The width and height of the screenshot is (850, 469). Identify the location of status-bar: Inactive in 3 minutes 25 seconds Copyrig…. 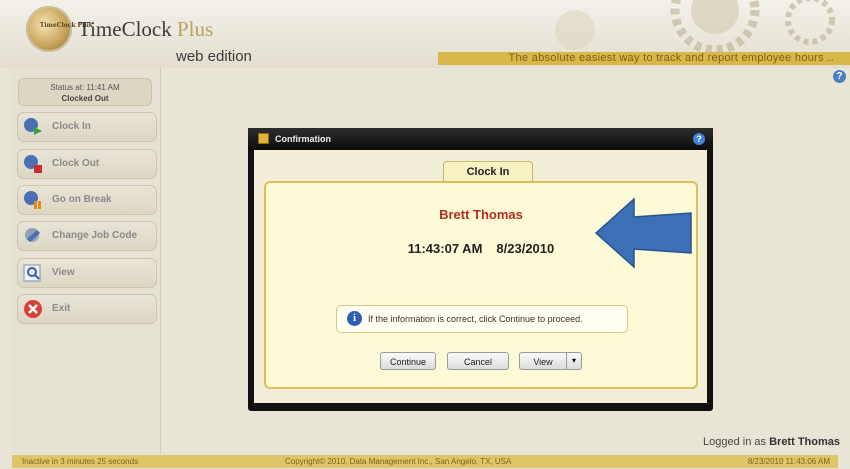
(425, 461).